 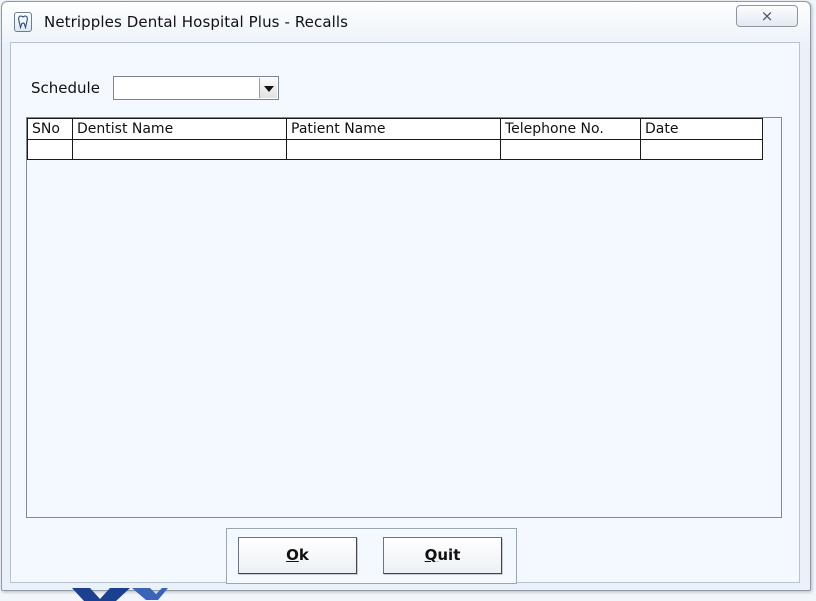 I want to click on cell-patient-name, so click(x=393, y=149).